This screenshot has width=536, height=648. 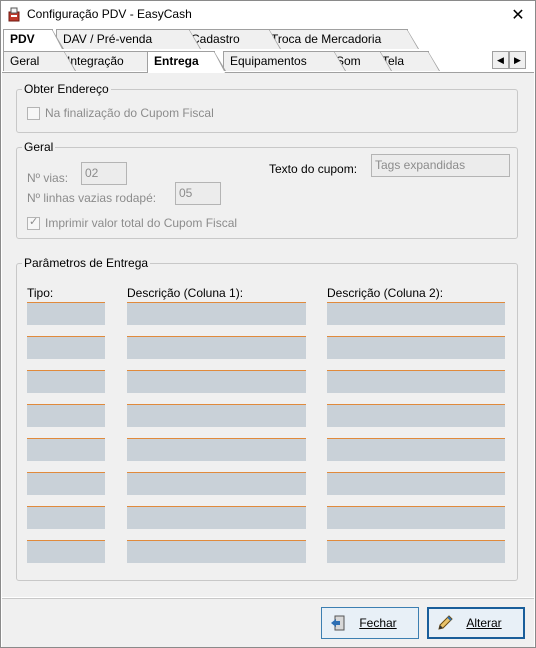 What do you see at coordinates (326, 39) in the screenshot?
I see `tab-label: Troca de Mercadoria` at bounding box center [326, 39].